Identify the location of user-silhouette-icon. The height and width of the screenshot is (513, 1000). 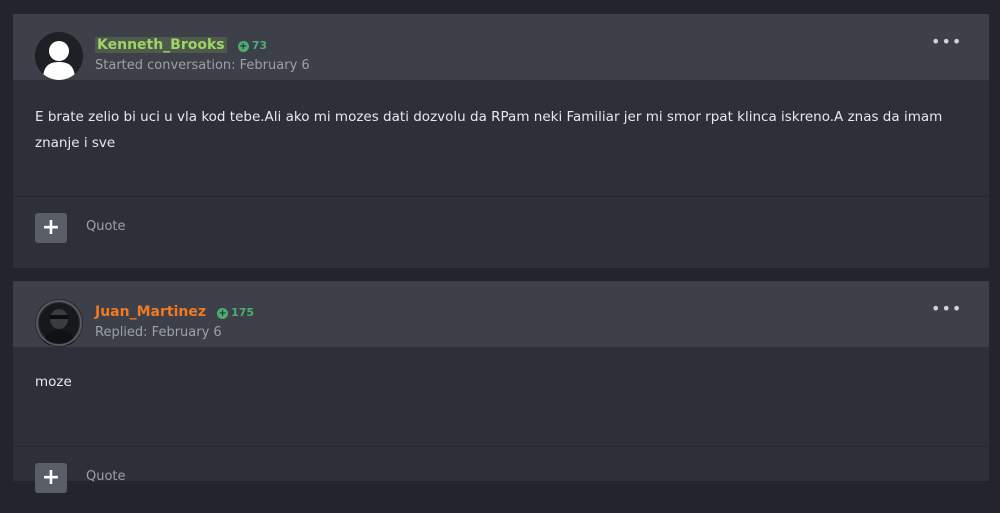
(59, 56).